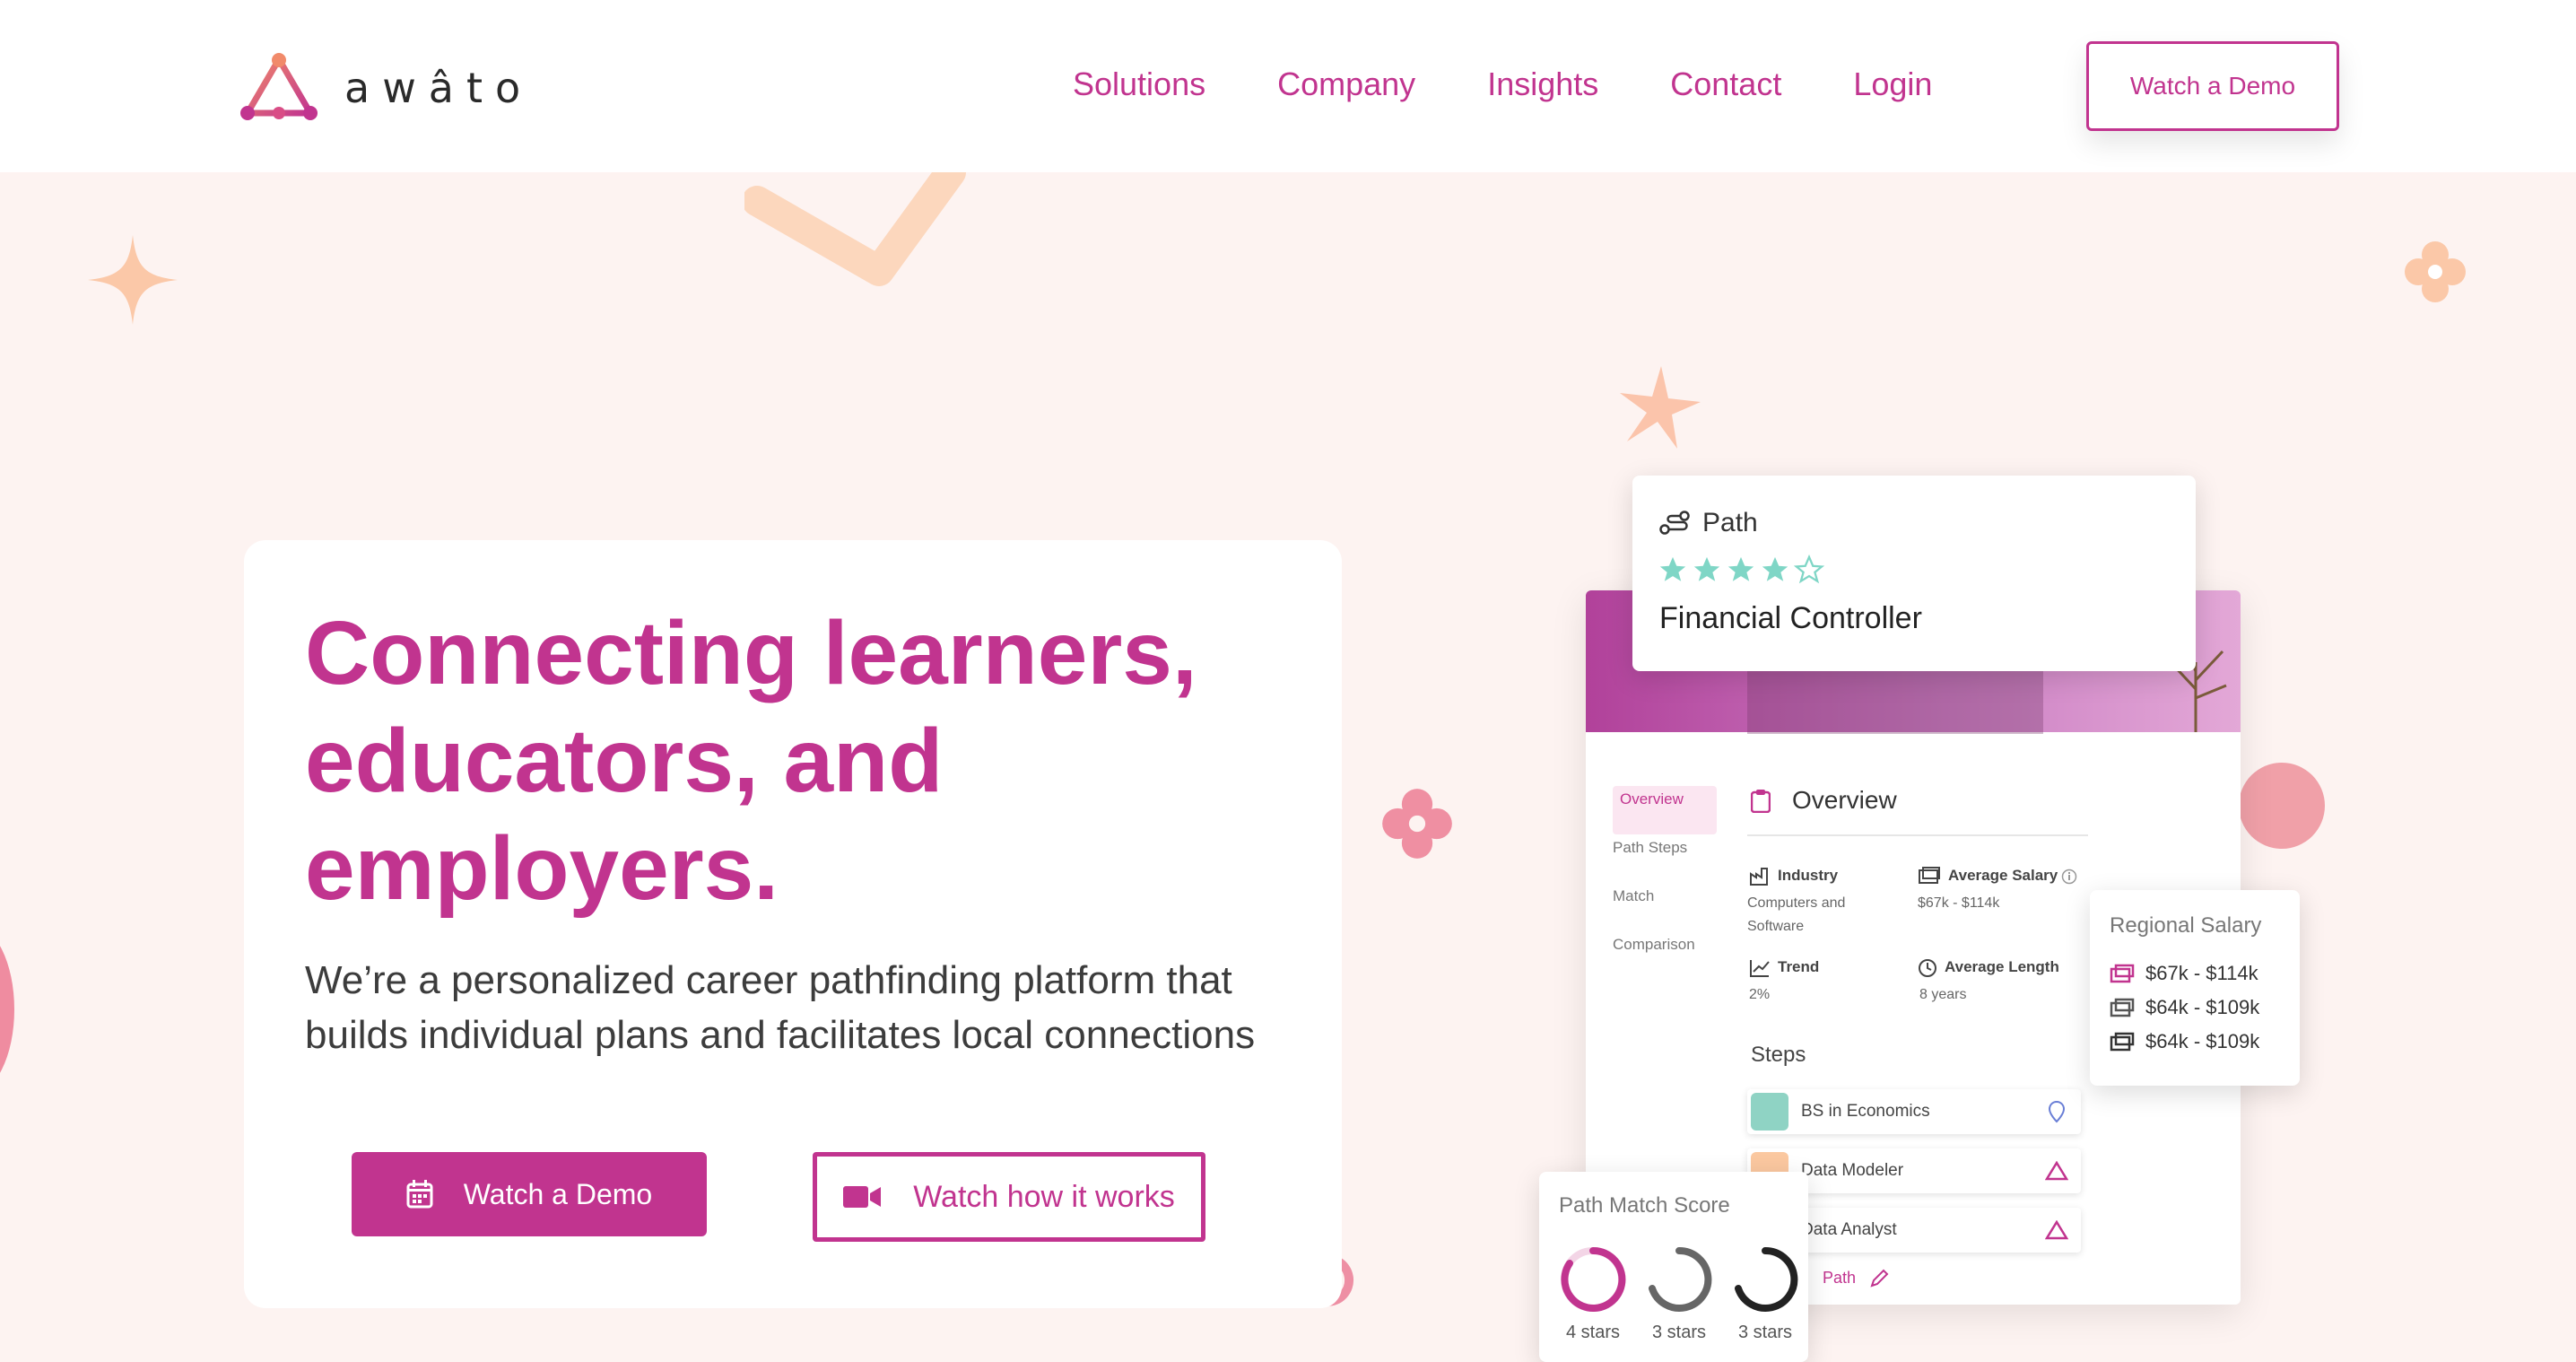 The height and width of the screenshot is (1362, 2576). I want to click on path-route-icon, so click(1674, 523).